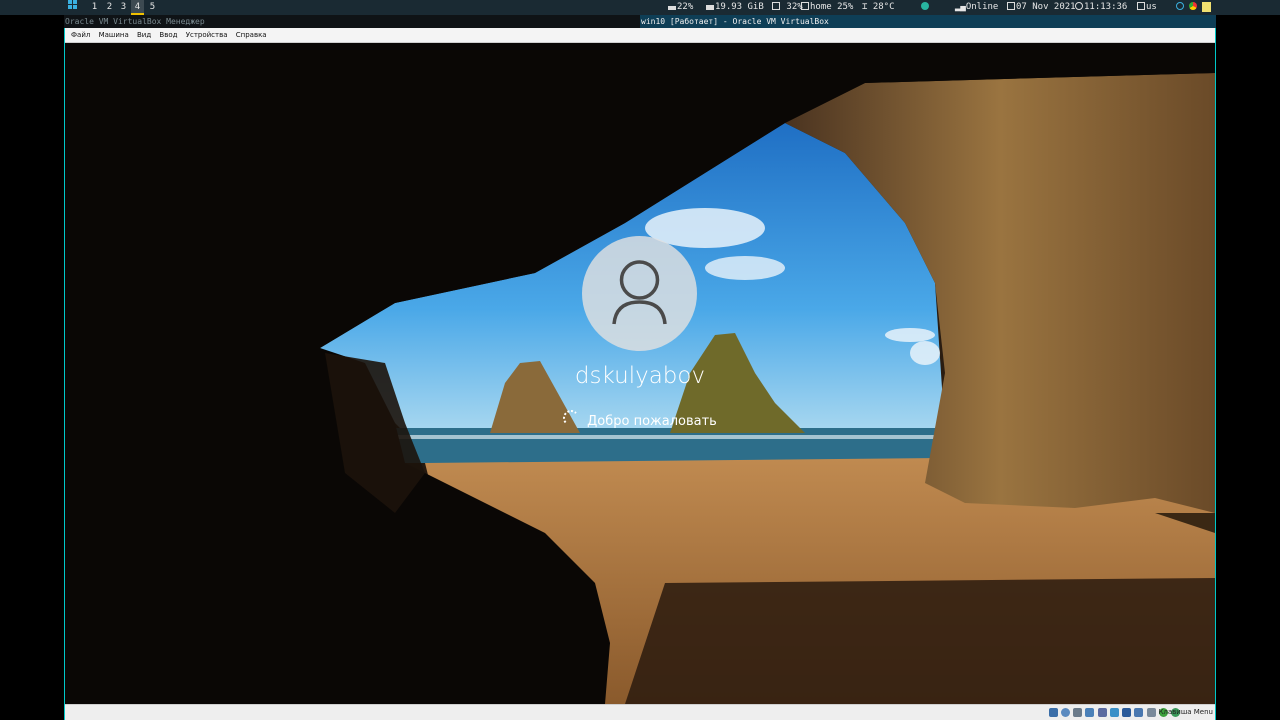 The image size is (1280, 720). What do you see at coordinates (1053, 712) in the screenshot?
I see `hard-disk-icon` at bounding box center [1053, 712].